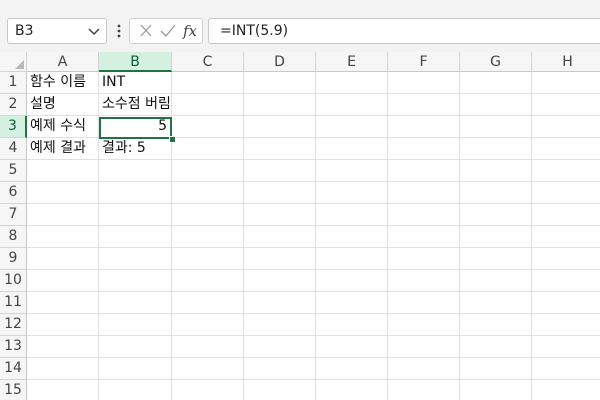 This screenshot has height=400, width=600. I want to click on cell-g3, so click(496, 127).